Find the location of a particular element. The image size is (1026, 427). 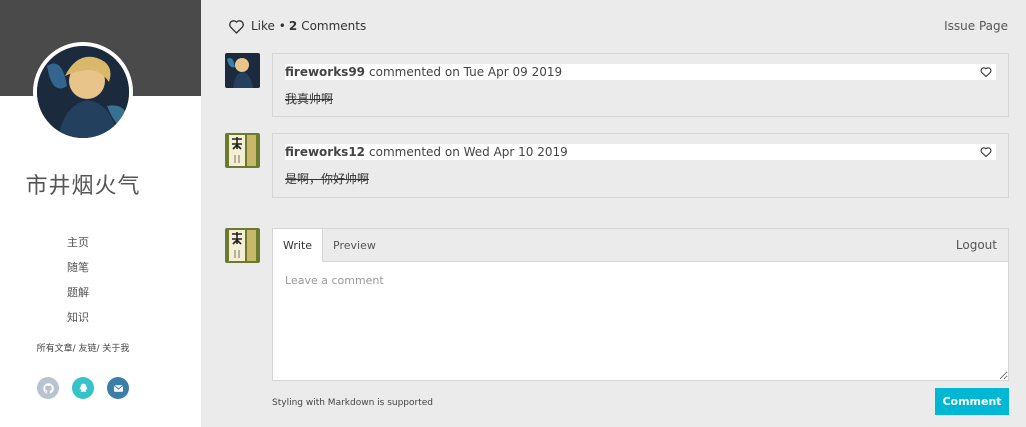

avatar is located at coordinates (83, 92).